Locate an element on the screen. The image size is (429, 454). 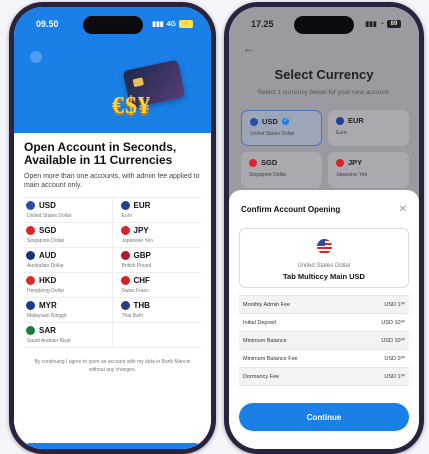
status-time: 17.25 is located at coordinates (262, 24).